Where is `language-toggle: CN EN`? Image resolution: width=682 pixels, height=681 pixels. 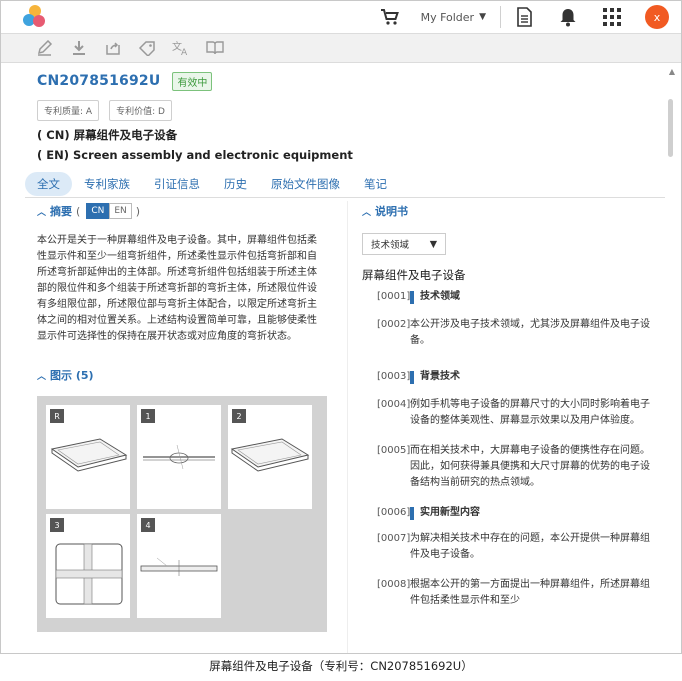
language-toggle: CN EN is located at coordinates (109, 211).